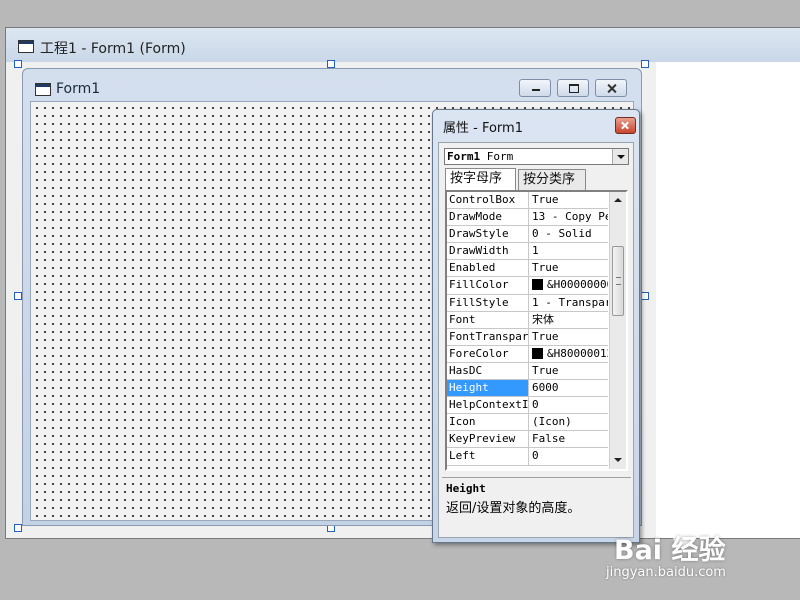 This screenshot has width=800, height=600. I want to click on property-row: HasDC True, so click(527, 371).